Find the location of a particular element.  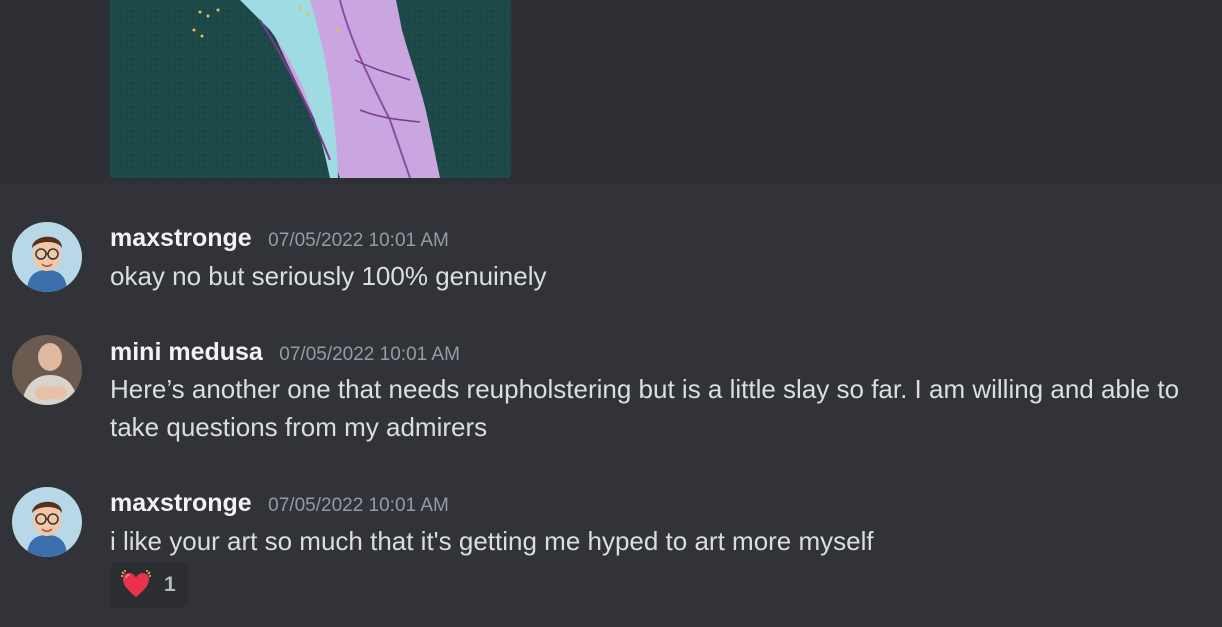

reaction-button: 1 is located at coordinates (149, 585).